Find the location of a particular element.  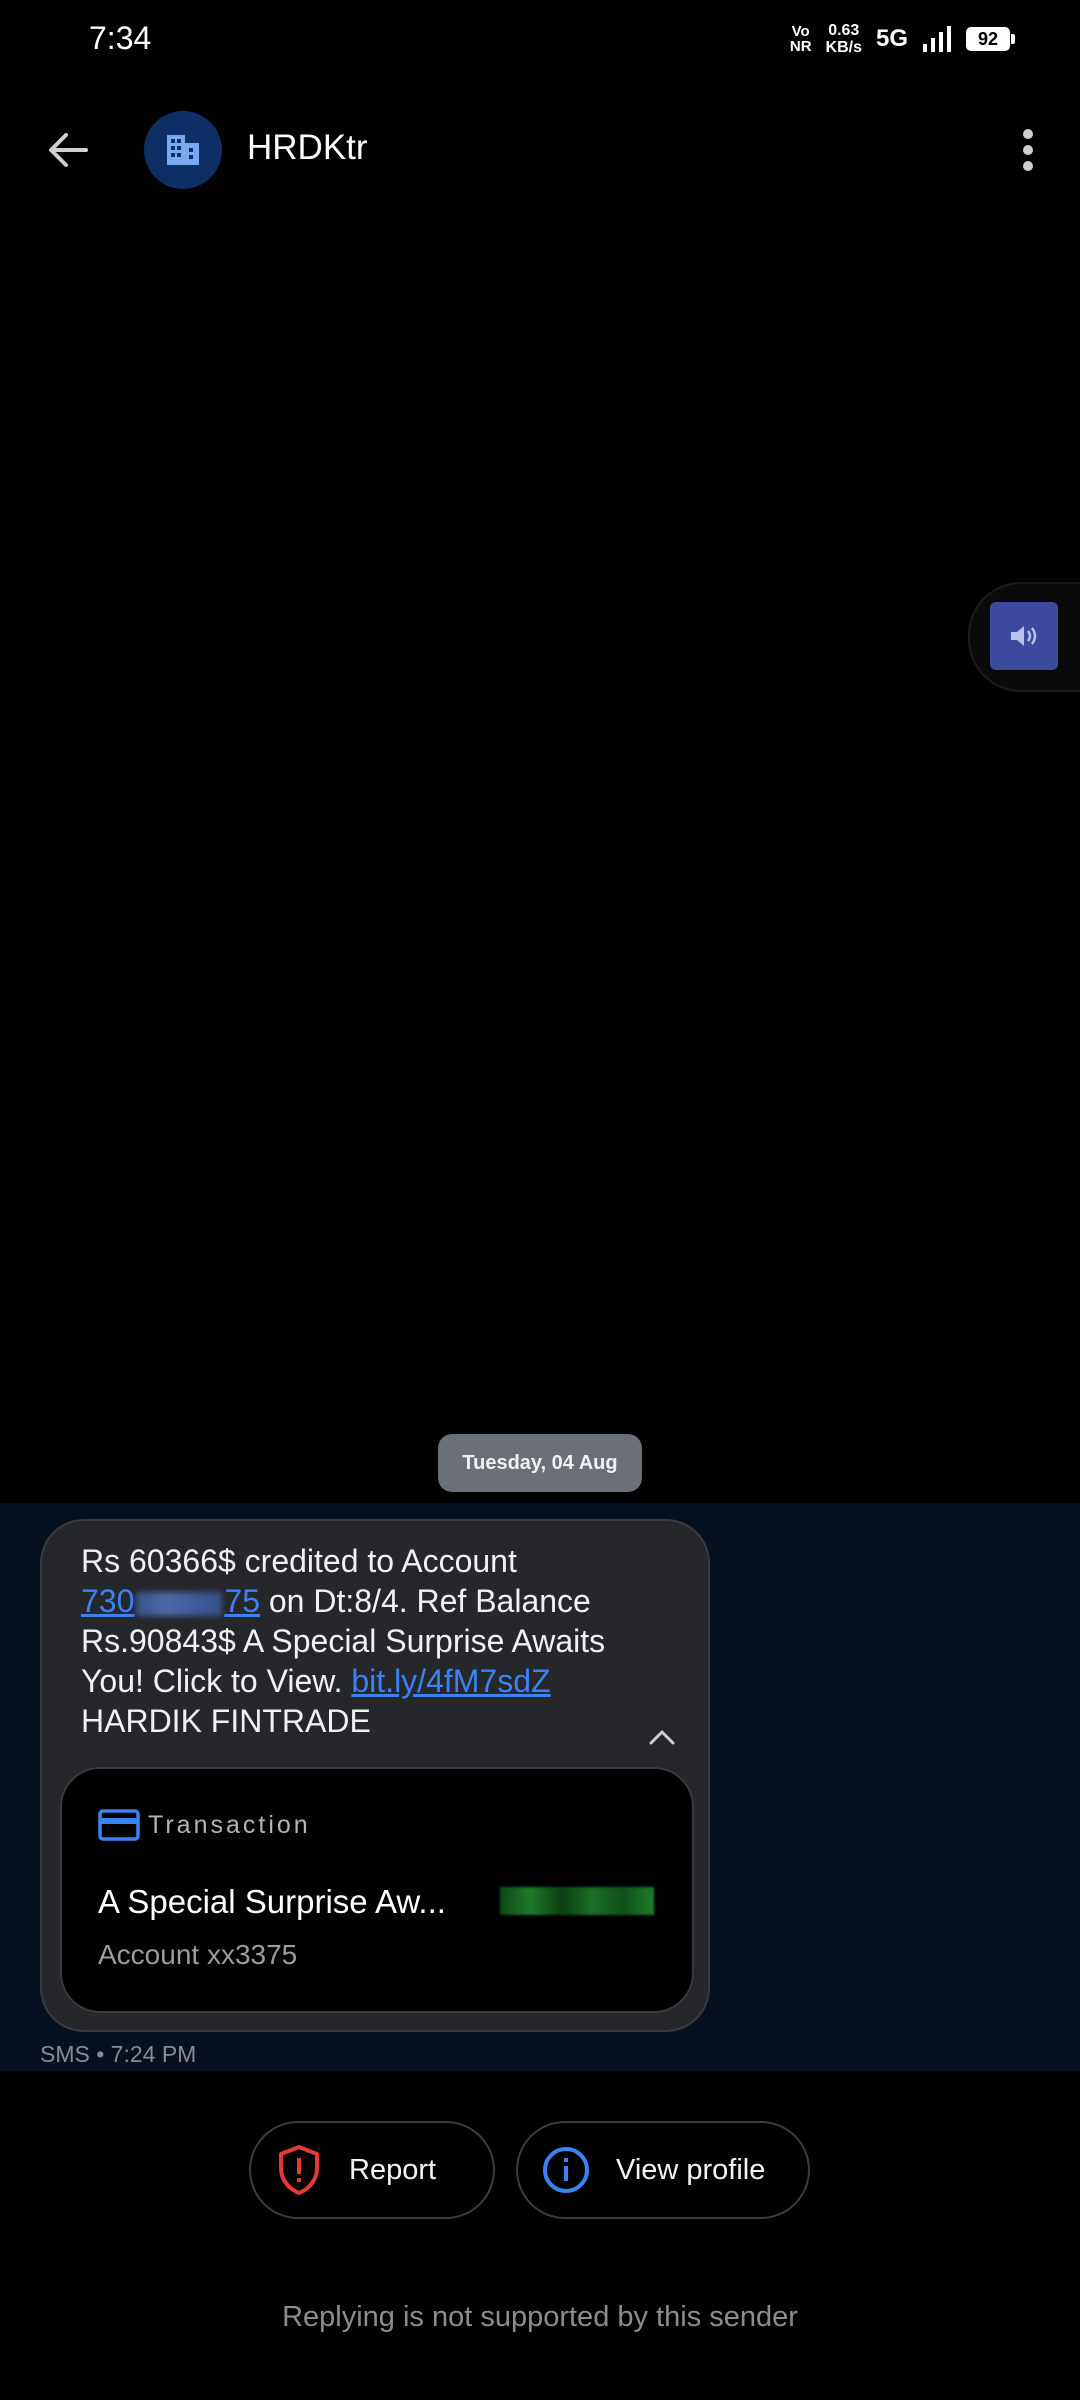

redacted-digits is located at coordinates (179, 1603).